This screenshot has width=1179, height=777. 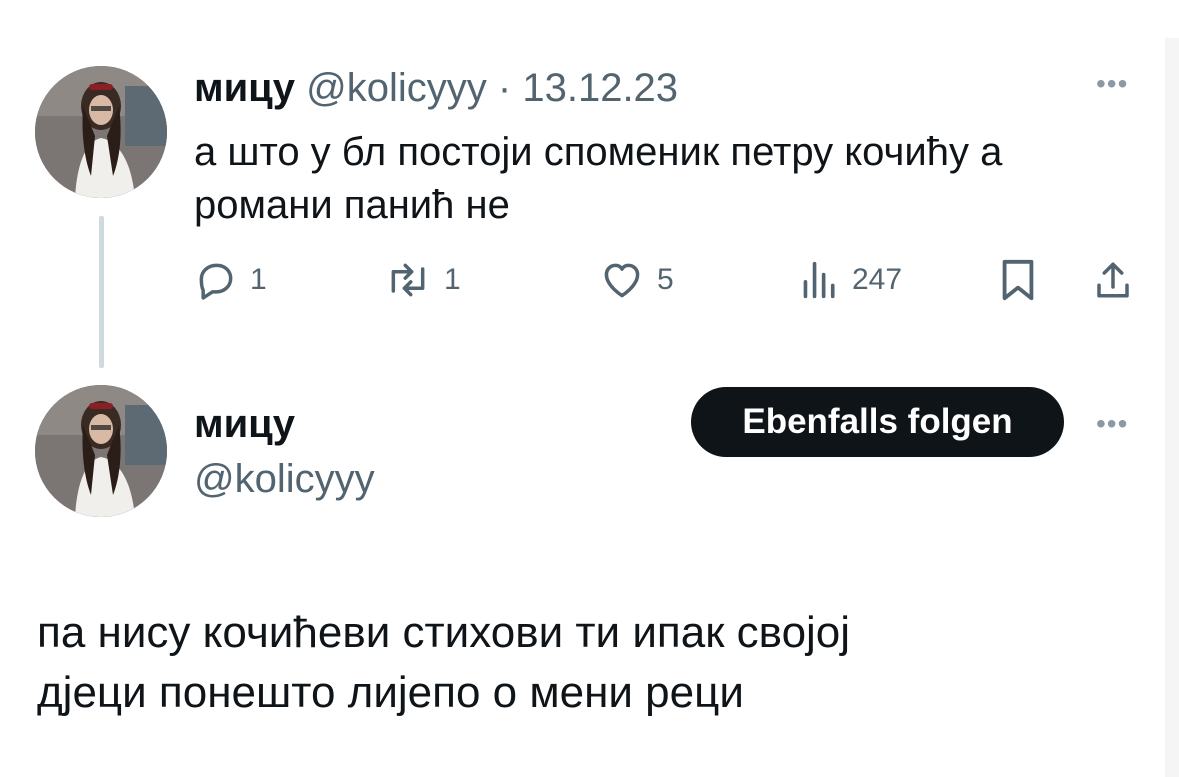 I want to click on bookmark-icon, so click(x=1018, y=280).